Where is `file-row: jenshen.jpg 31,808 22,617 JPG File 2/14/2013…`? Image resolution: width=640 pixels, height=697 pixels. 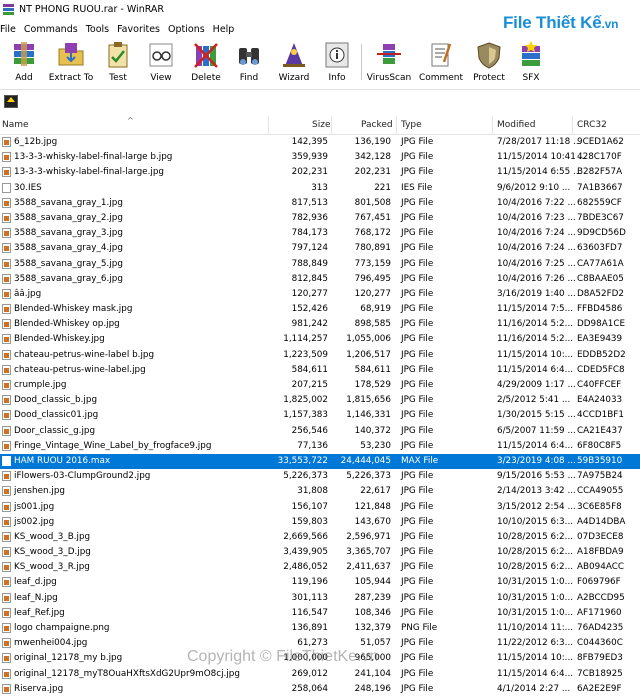
file-row: jenshen.jpg 31,808 22,617 JPG File 2/14/2013… is located at coordinates (320, 491).